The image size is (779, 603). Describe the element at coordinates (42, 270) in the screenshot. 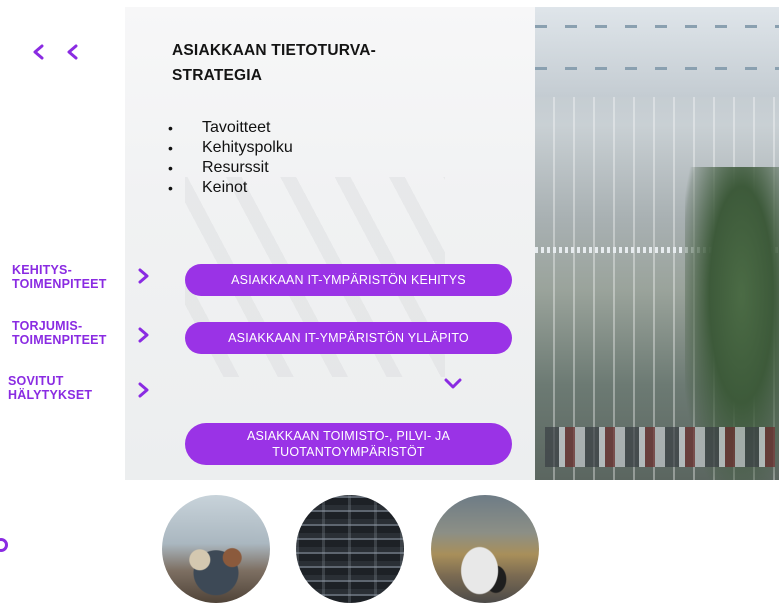

I see `side-nav-label: KEHITYS-` at that location.